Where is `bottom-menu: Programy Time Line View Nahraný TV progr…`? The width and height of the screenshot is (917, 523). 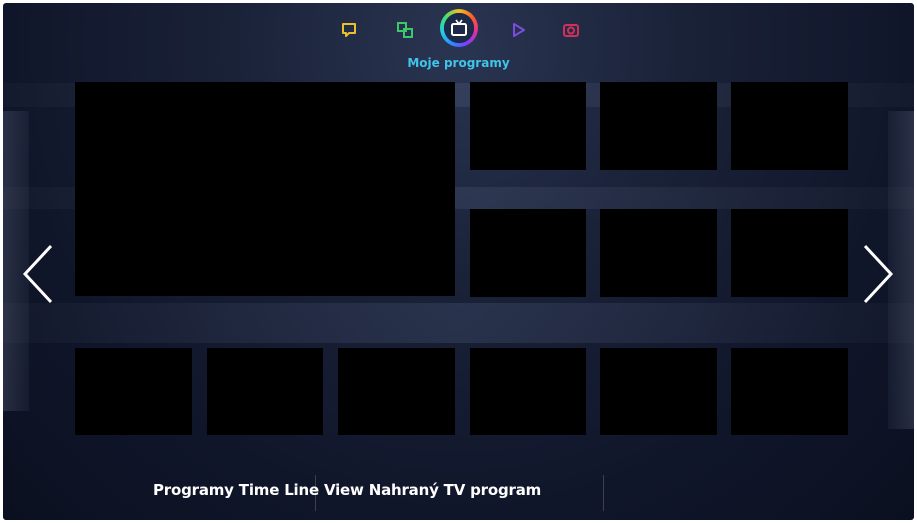 bottom-menu: Programy Time Line View Nahraný TV progr… is located at coordinates (347, 490).